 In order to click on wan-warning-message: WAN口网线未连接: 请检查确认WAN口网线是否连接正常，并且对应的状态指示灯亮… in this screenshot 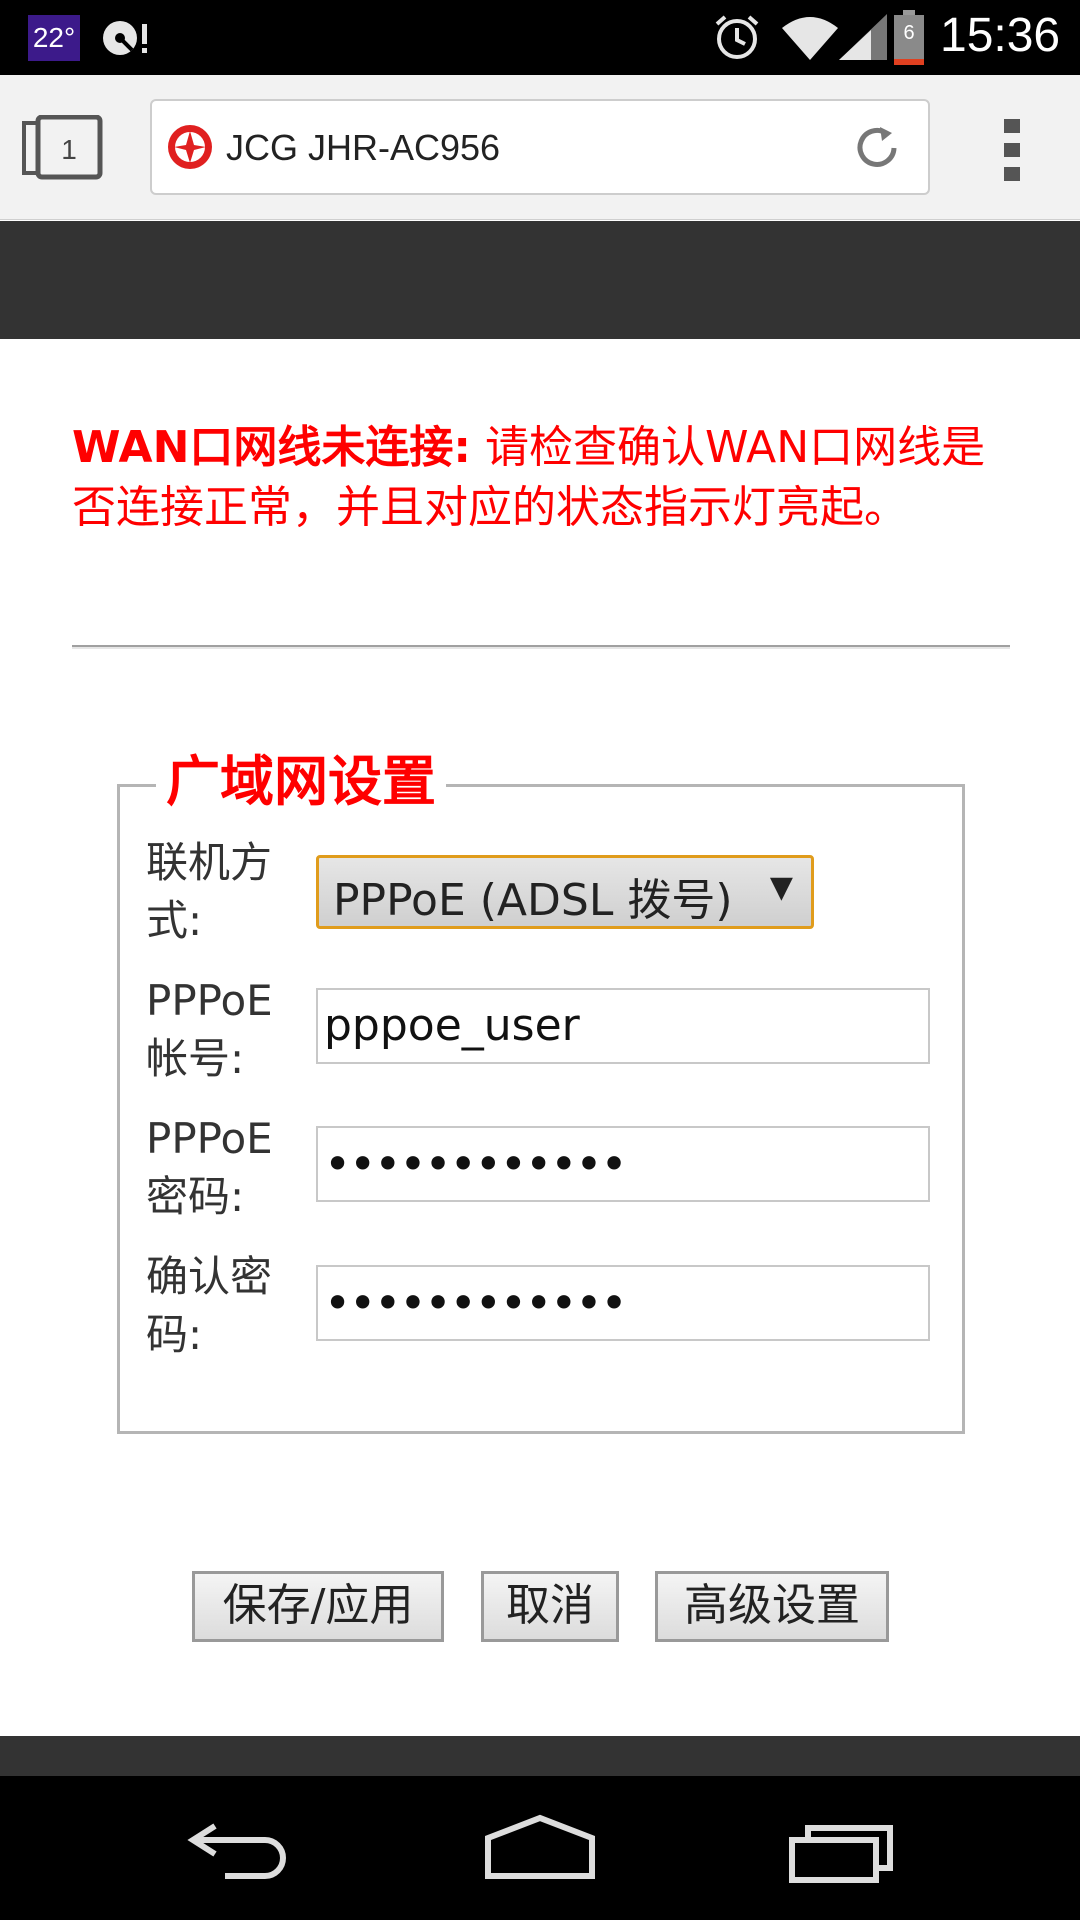, I will do `click(542, 478)`.